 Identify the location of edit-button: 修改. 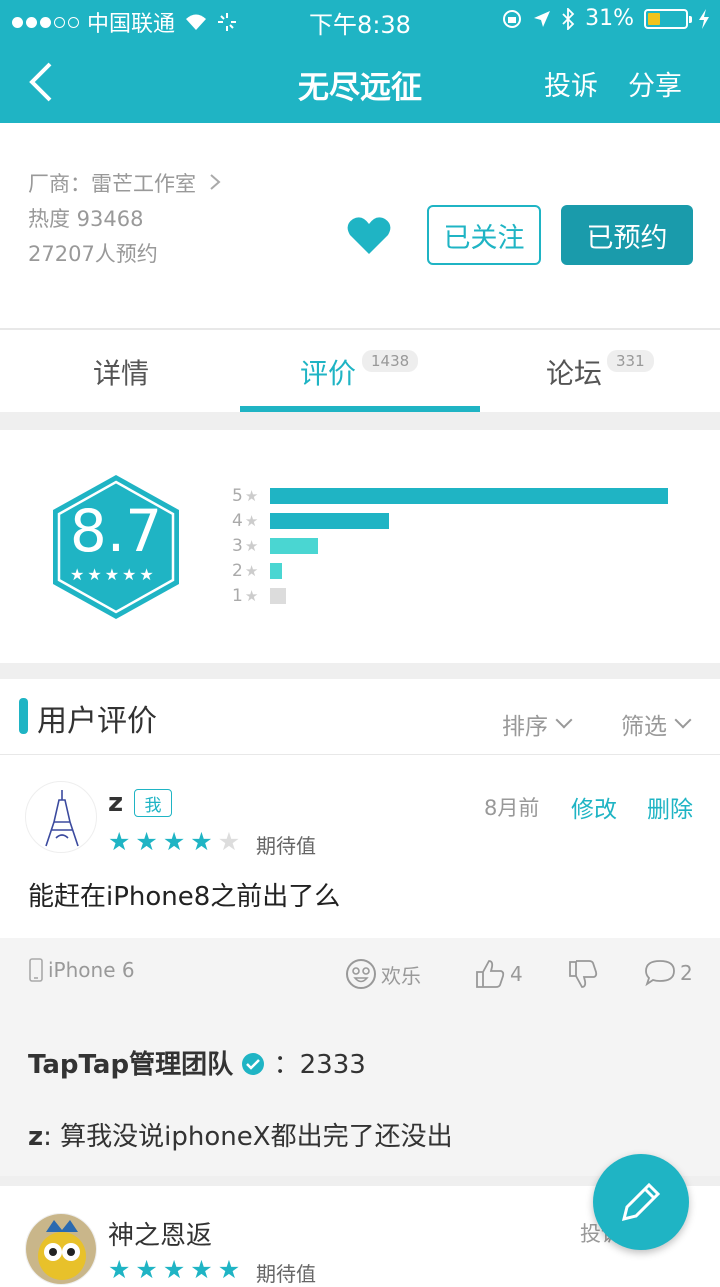
(594, 807).